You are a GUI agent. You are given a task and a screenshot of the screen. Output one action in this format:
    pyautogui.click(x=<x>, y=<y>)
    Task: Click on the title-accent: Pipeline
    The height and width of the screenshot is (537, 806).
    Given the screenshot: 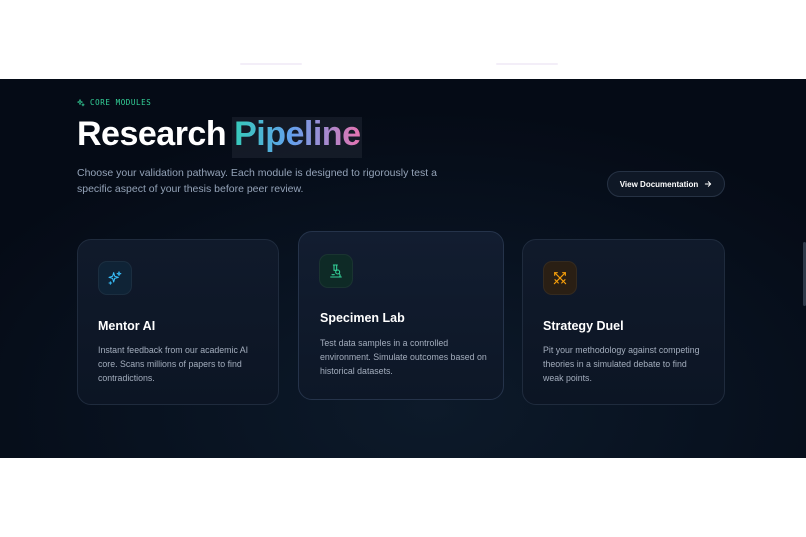 What is the action you would take?
    pyautogui.click(x=297, y=134)
    